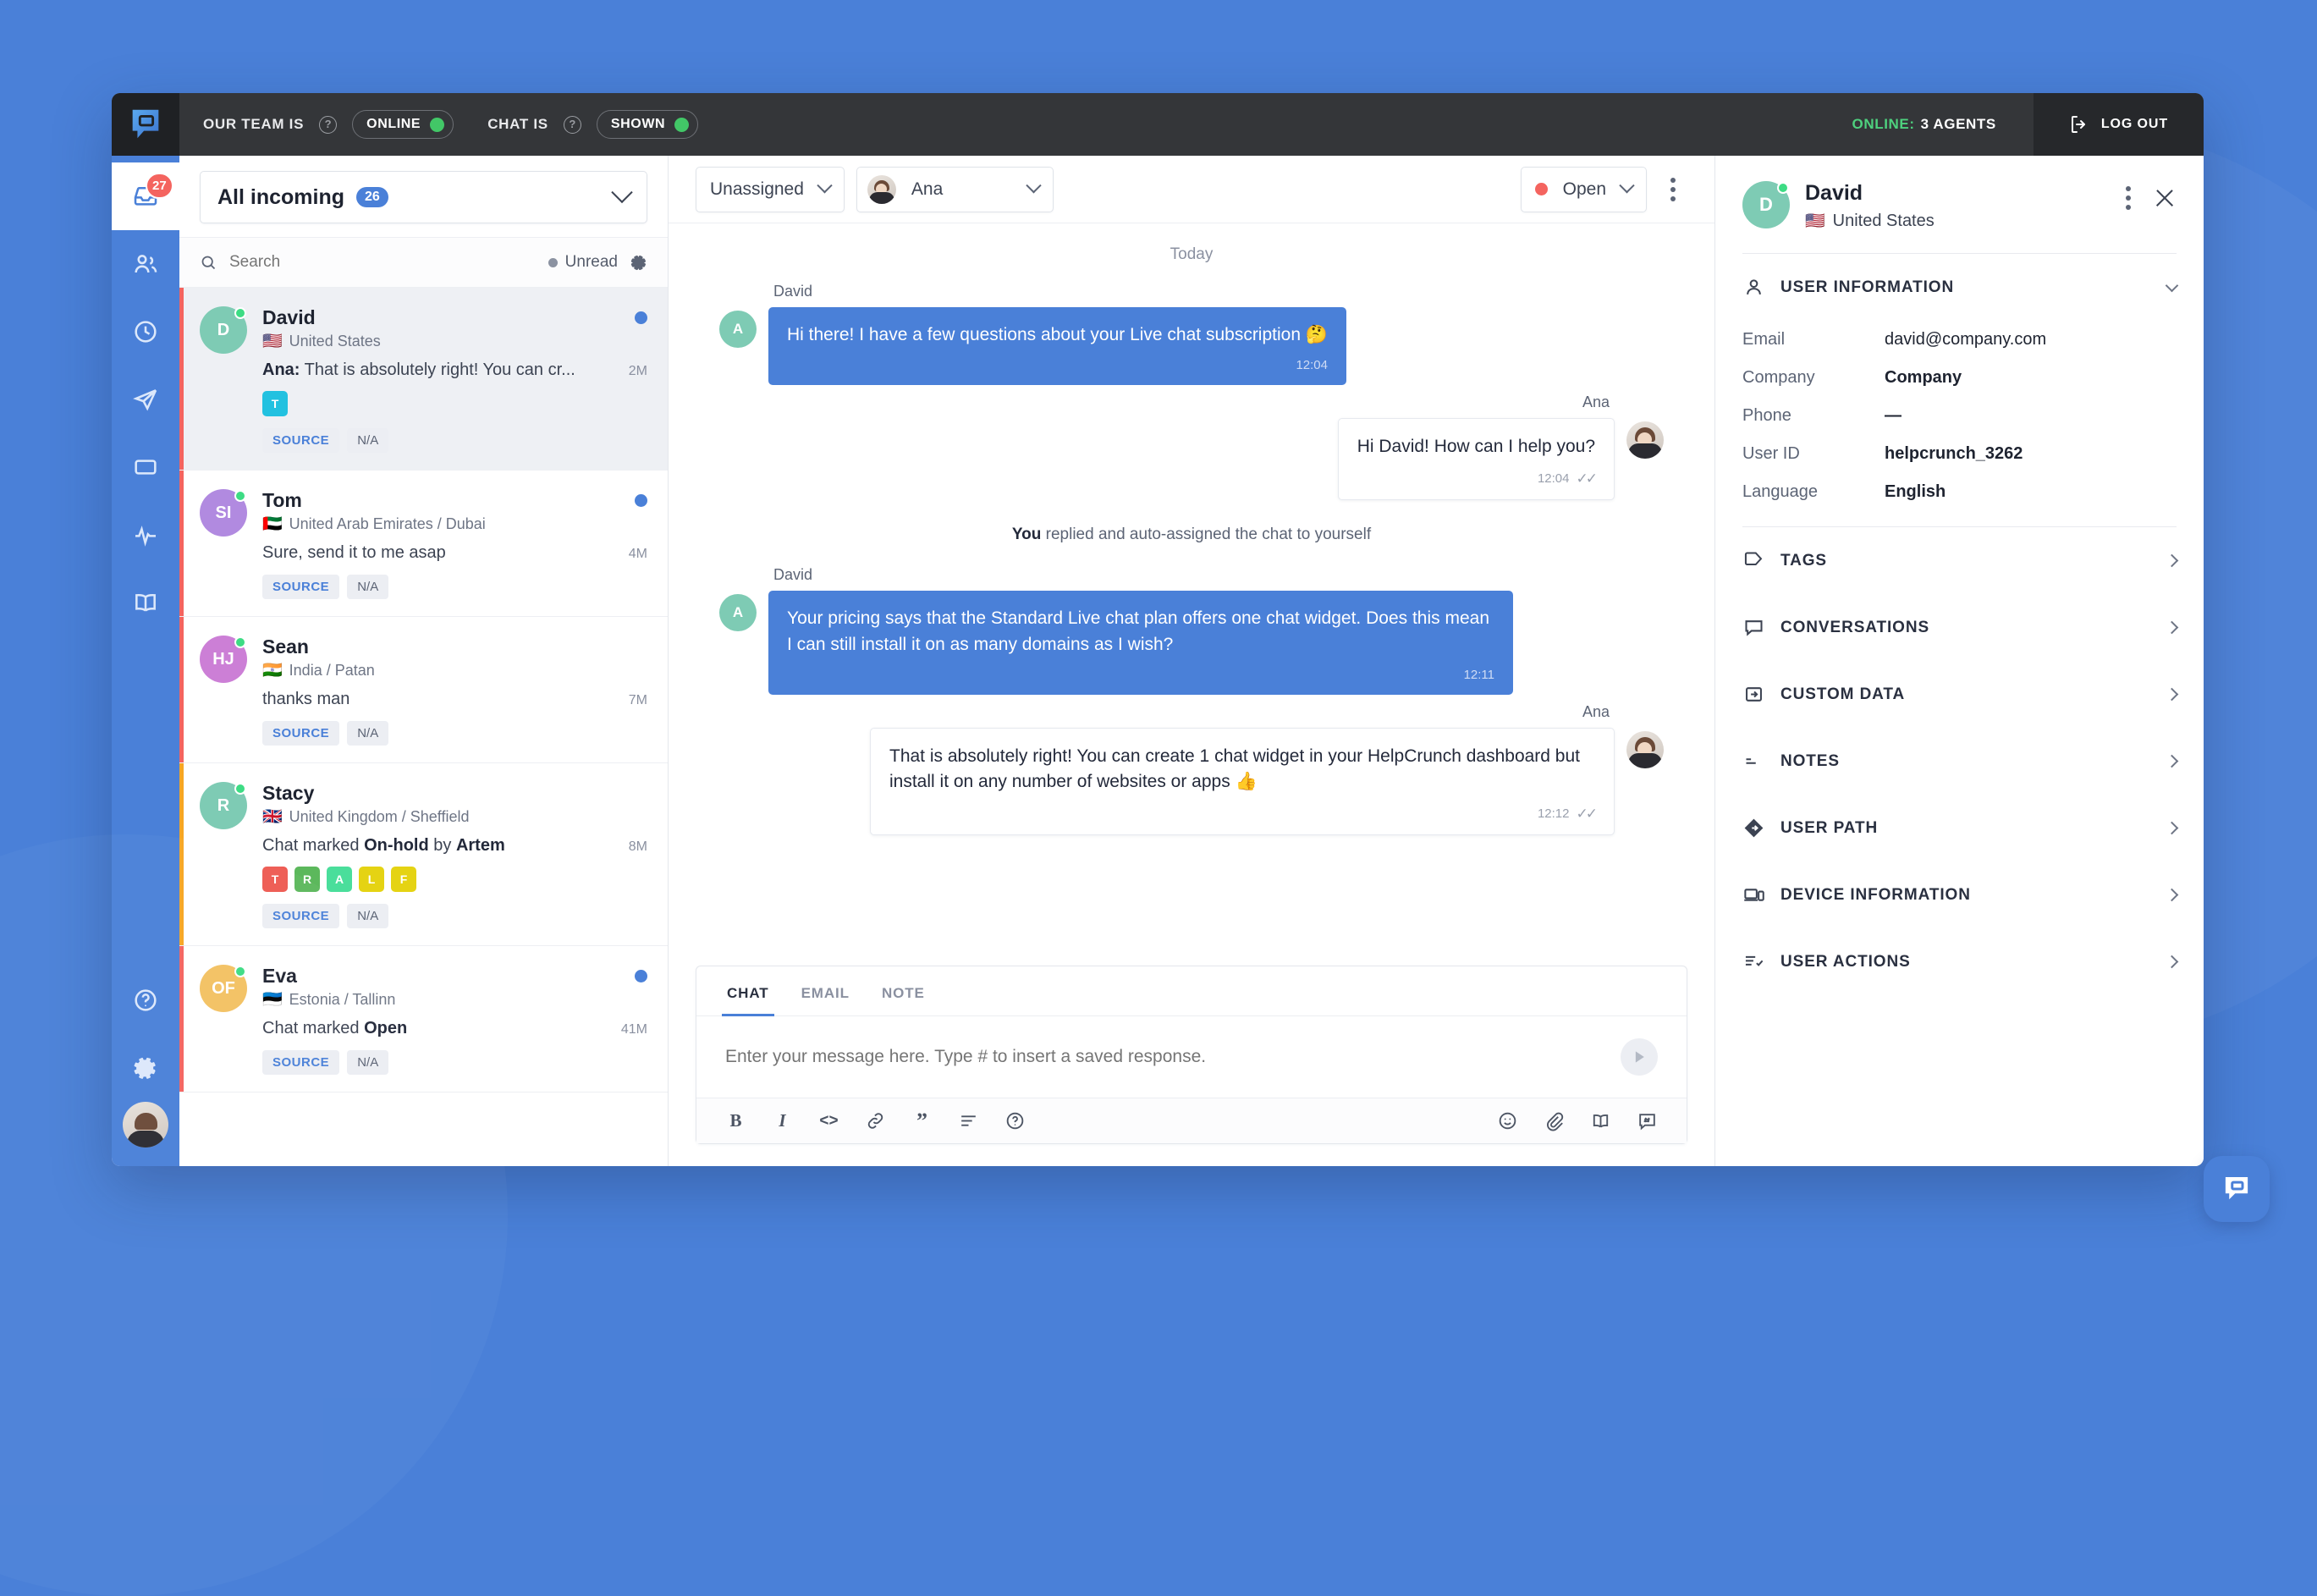 The image size is (2317, 1596). I want to click on section-custom-data: CUSTOM DATA, so click(1959, 694).